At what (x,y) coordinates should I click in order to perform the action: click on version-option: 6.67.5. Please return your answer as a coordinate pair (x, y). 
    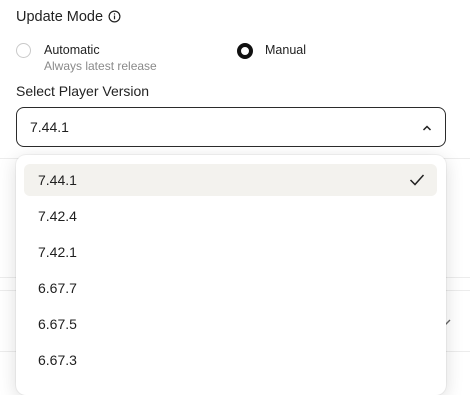
    Looking at the image, I should click on (230, 324).